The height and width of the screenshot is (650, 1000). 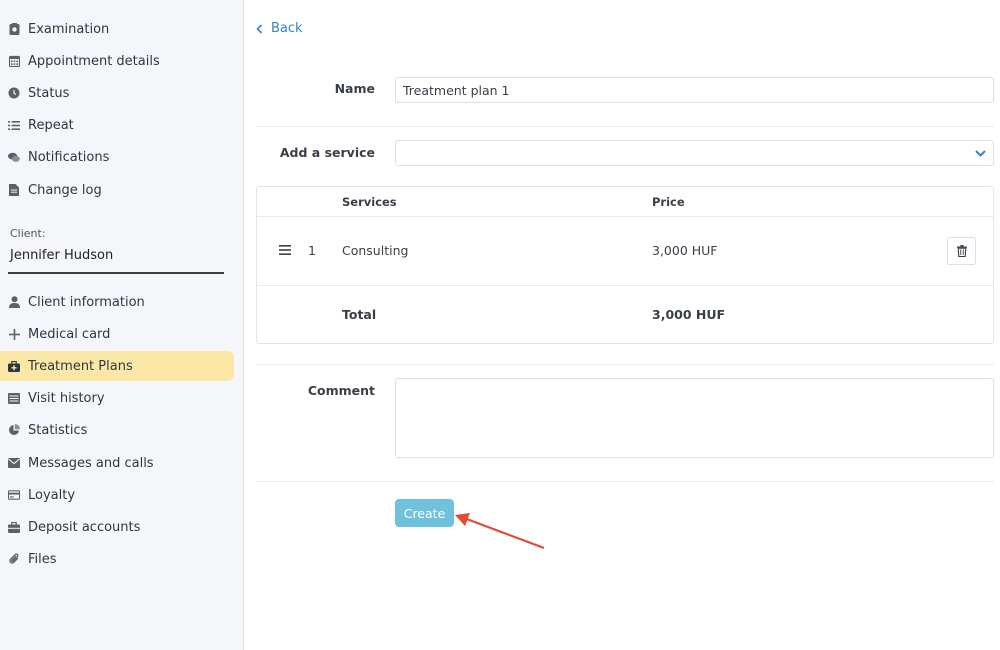 I want to click on name-input: Treatment plan 1, so click(x=694, y=90).